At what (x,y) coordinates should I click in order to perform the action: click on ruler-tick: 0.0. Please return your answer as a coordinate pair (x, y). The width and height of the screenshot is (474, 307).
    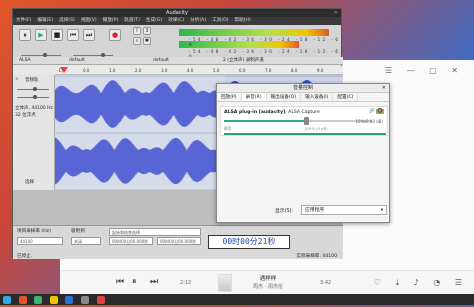
    Looking at the image, I should click on (86, 70).